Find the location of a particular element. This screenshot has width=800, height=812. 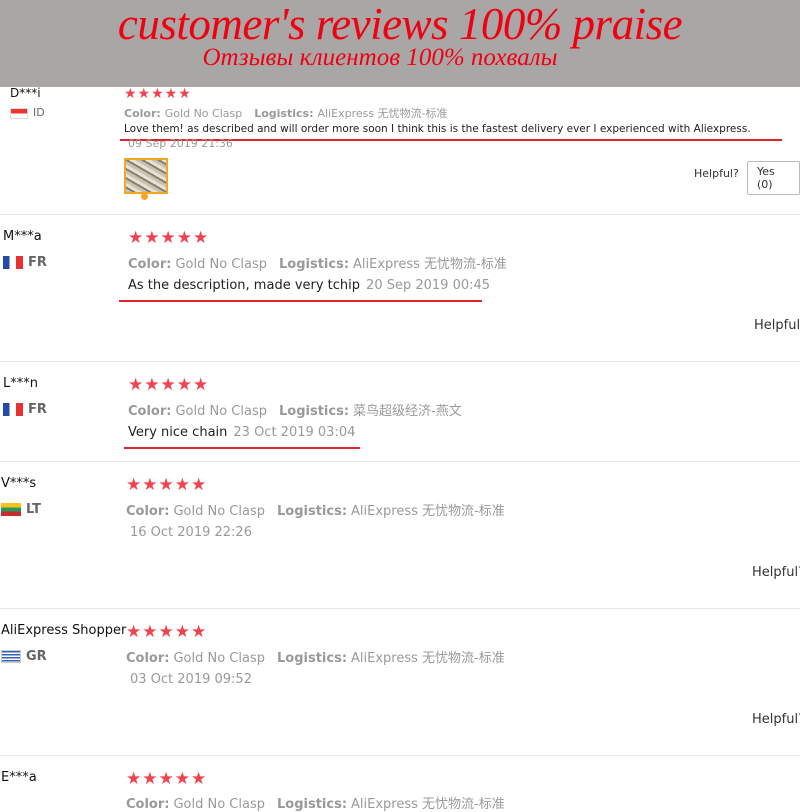

logistics-value: 菜鸟超级经济-燕文 is located at coordinates (407, 411).